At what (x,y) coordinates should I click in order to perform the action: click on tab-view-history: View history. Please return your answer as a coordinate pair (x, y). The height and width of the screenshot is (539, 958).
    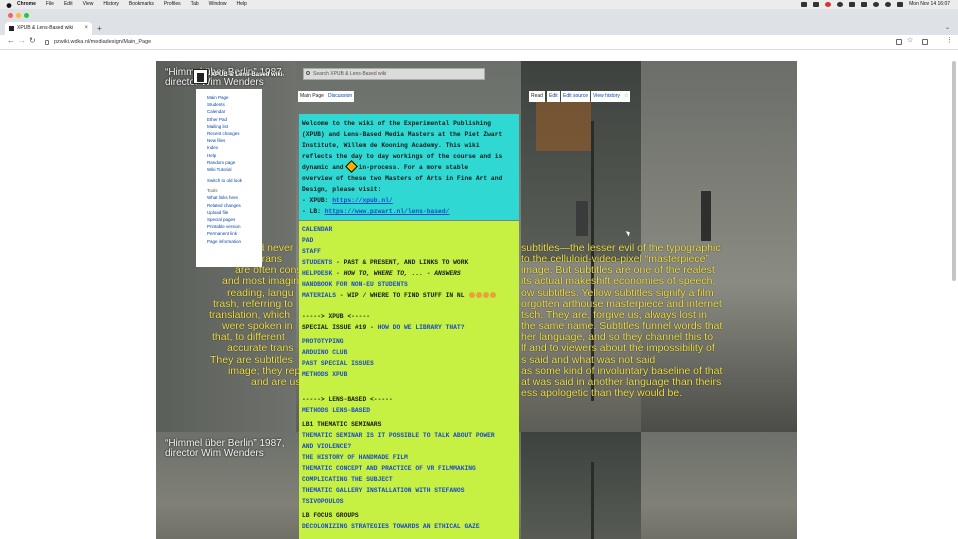
    Looking at the image, I should click on (606, 96).